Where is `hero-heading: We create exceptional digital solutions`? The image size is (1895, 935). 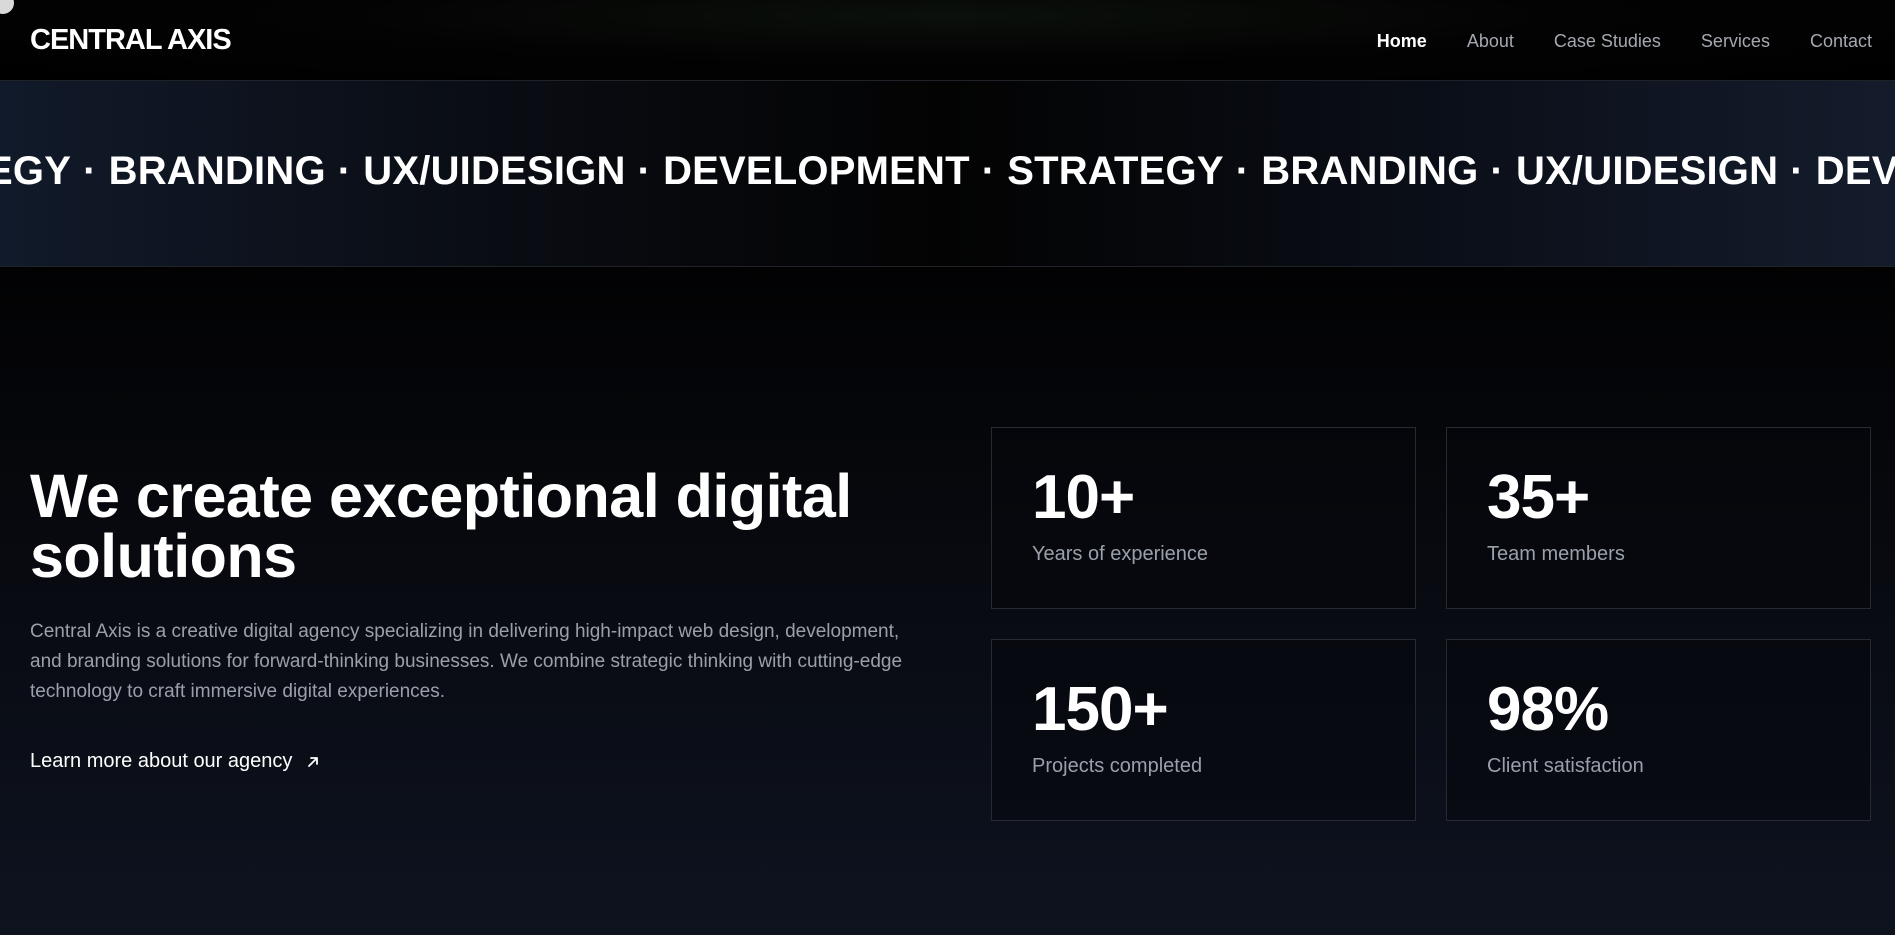
hero-heading: We create exceptional digital solutions is located at coordinates (441, 526).